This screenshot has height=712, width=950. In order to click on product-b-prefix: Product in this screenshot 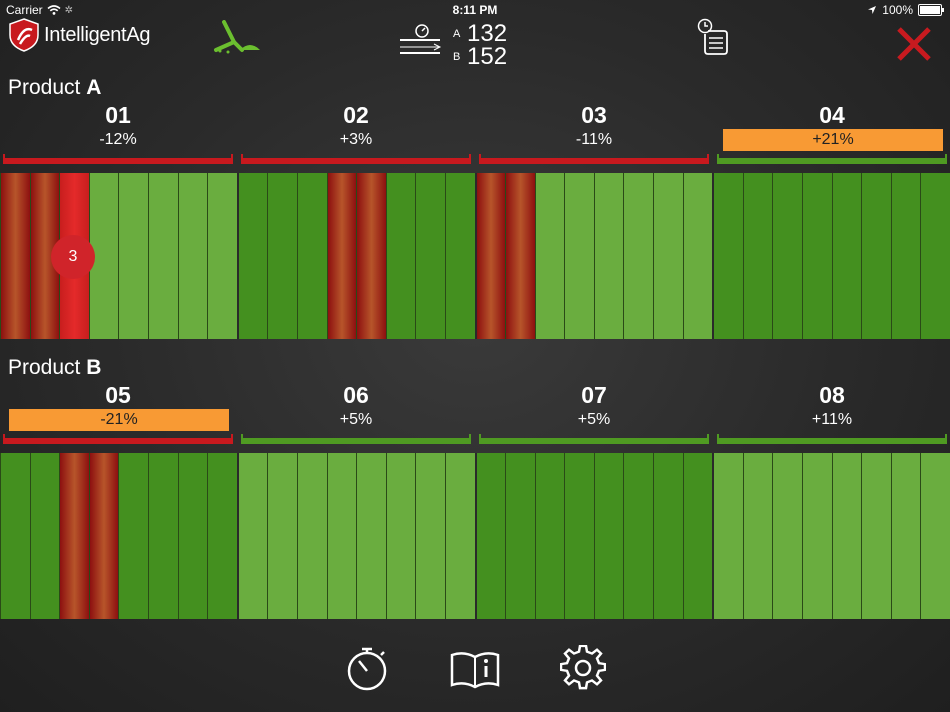, I will do `click(44, 367)`.